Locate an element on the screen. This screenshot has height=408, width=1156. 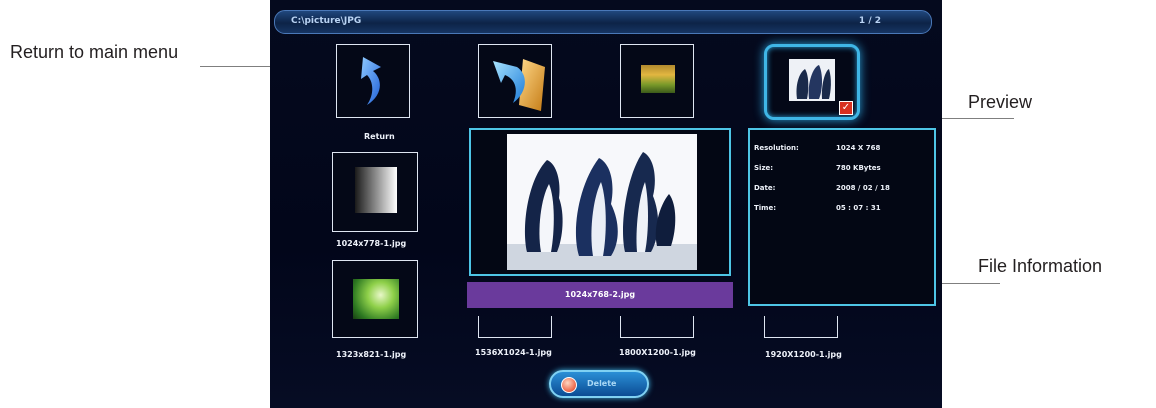
selected-thumbnail-image is located at coordinates (812, 80).